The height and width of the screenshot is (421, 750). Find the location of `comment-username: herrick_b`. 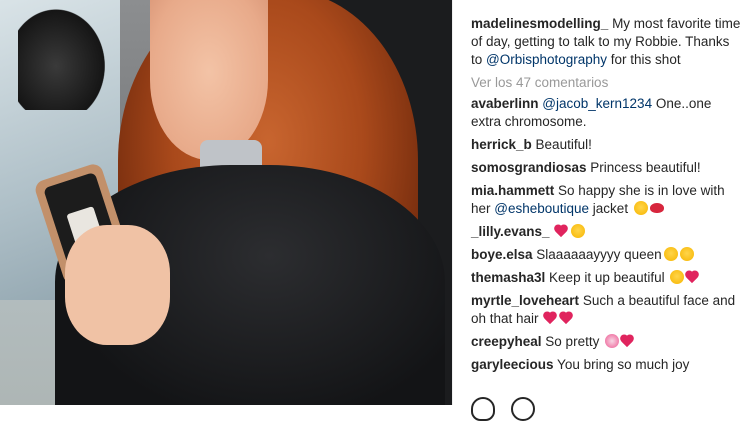

comment-username: herrick_b is located at coordinates (501, 144).